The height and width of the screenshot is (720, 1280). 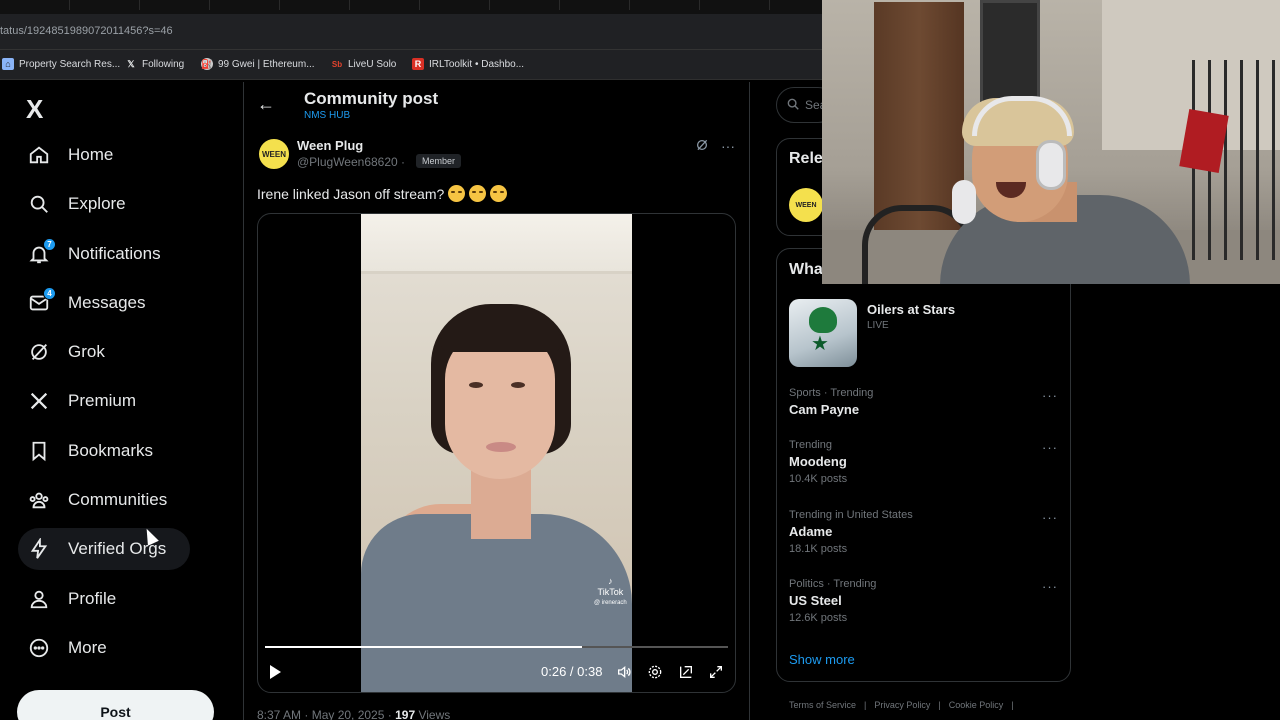 I want to click on star-logo-icon: ★, so click(x=820, y=344).